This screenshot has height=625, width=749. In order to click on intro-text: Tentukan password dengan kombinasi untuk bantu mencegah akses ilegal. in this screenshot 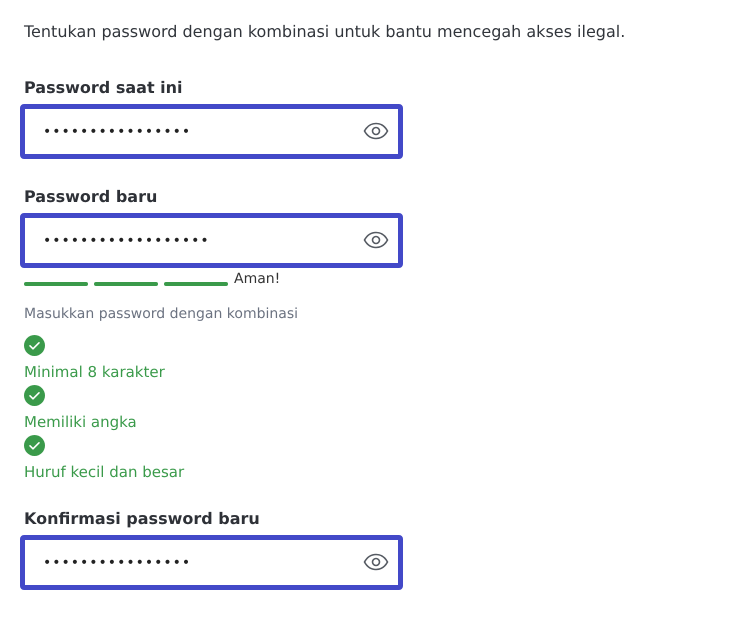, I will do `click(325, 32)`.